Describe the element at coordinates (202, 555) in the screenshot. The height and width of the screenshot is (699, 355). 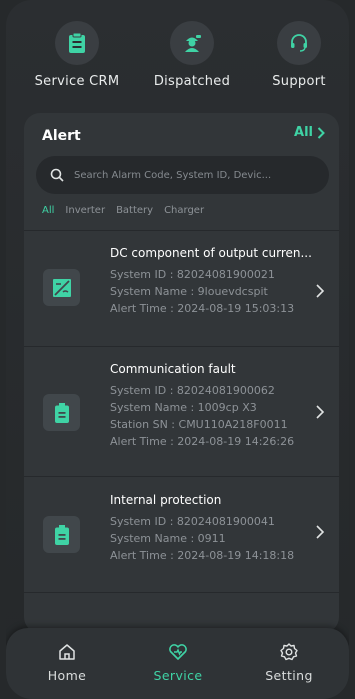
I see `alert-time: Alert Time : 2024-08-19 14:18:18` at that location.